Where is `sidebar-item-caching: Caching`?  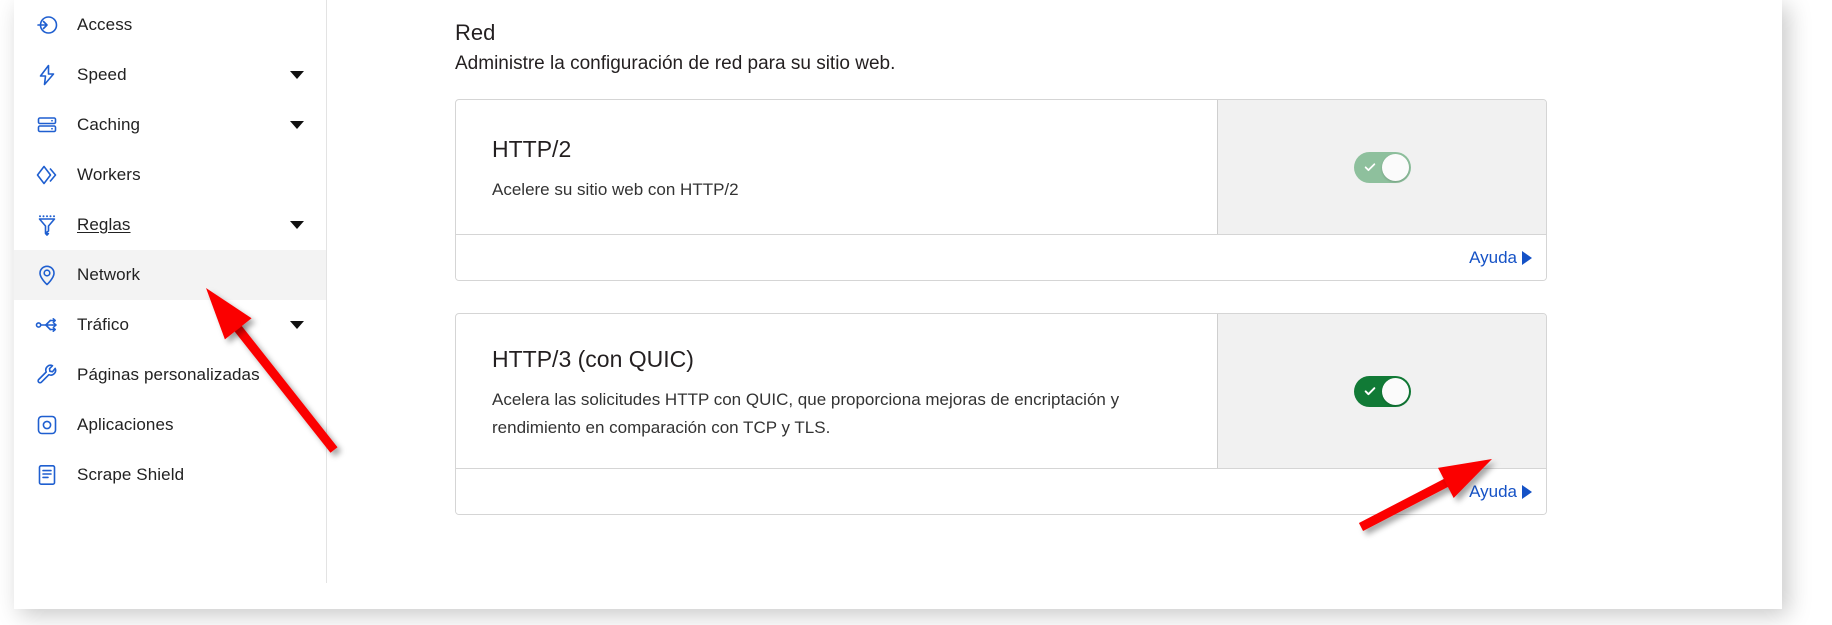 sidebar-item-caching: Caching is located at coordinates (170, 125).